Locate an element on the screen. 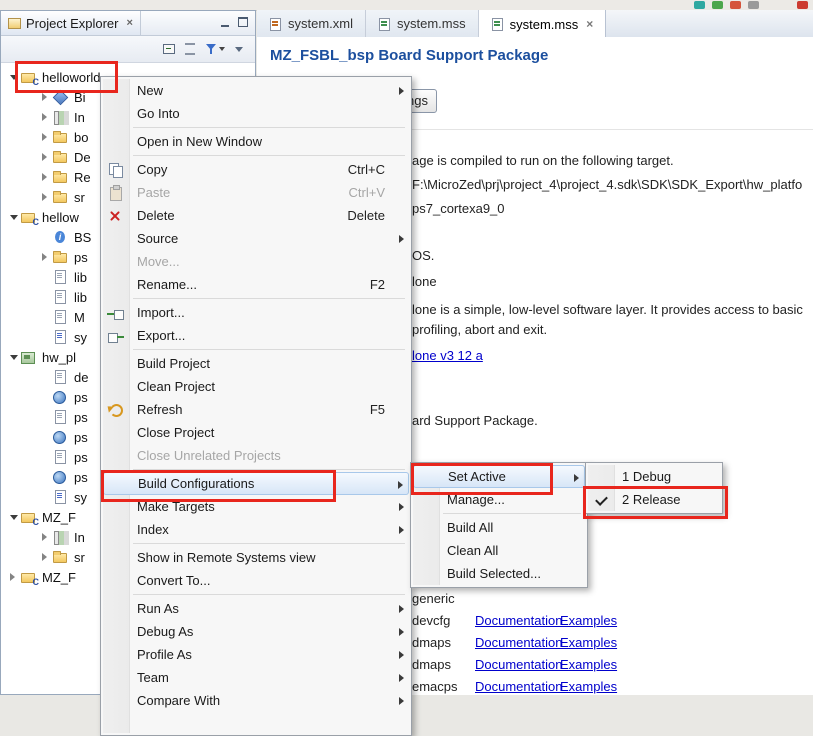  editor-tab: system.xml is located at coordinates (311, 23).